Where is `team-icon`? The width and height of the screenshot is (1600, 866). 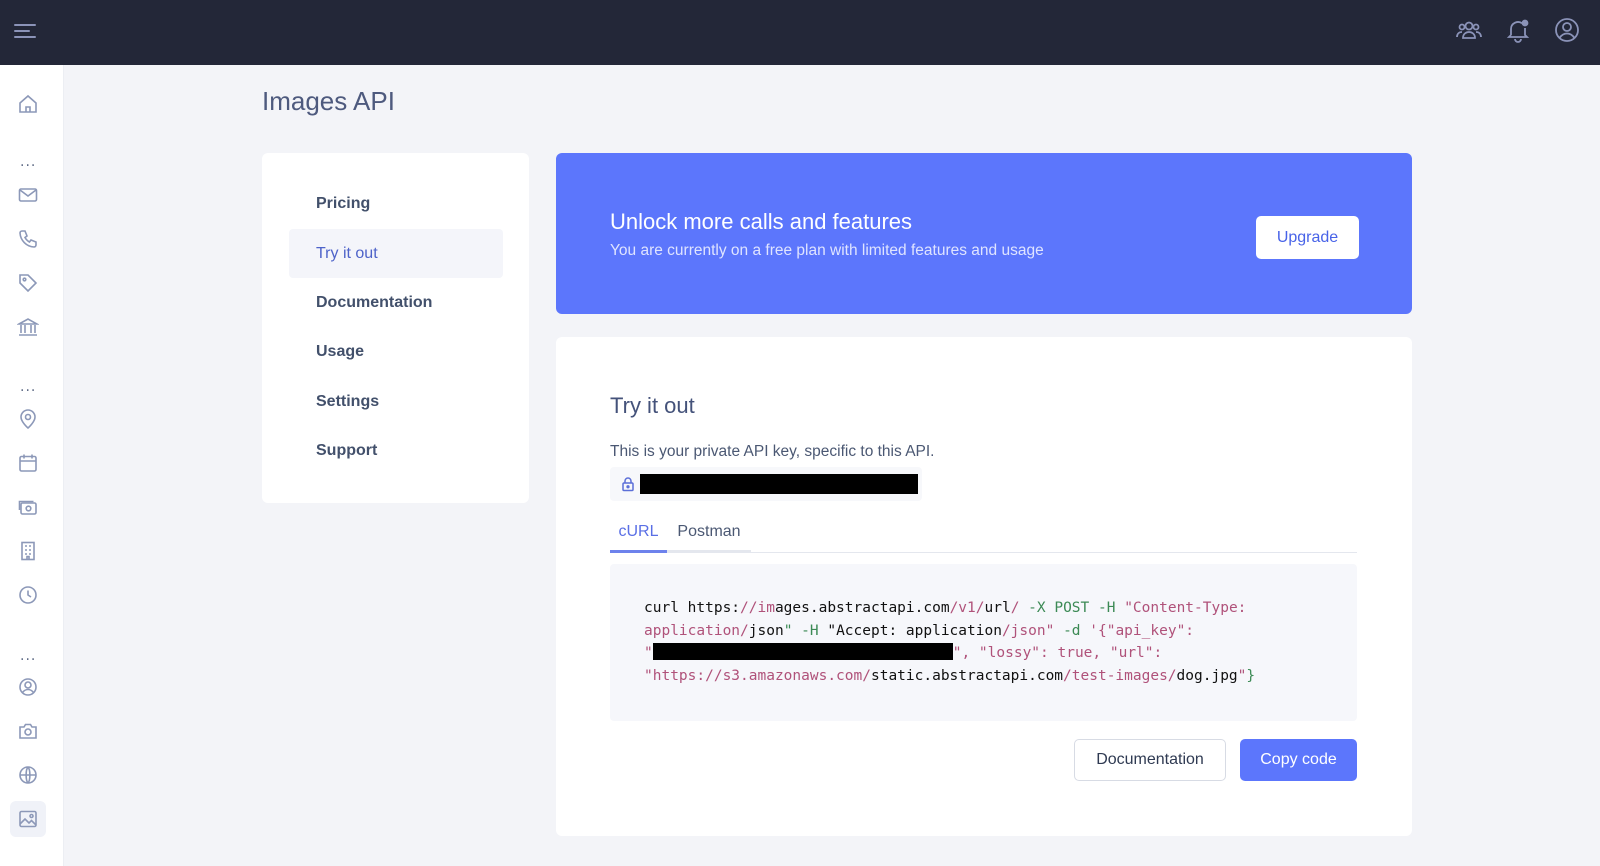 team-icon is located at coordinates (1469, 30).